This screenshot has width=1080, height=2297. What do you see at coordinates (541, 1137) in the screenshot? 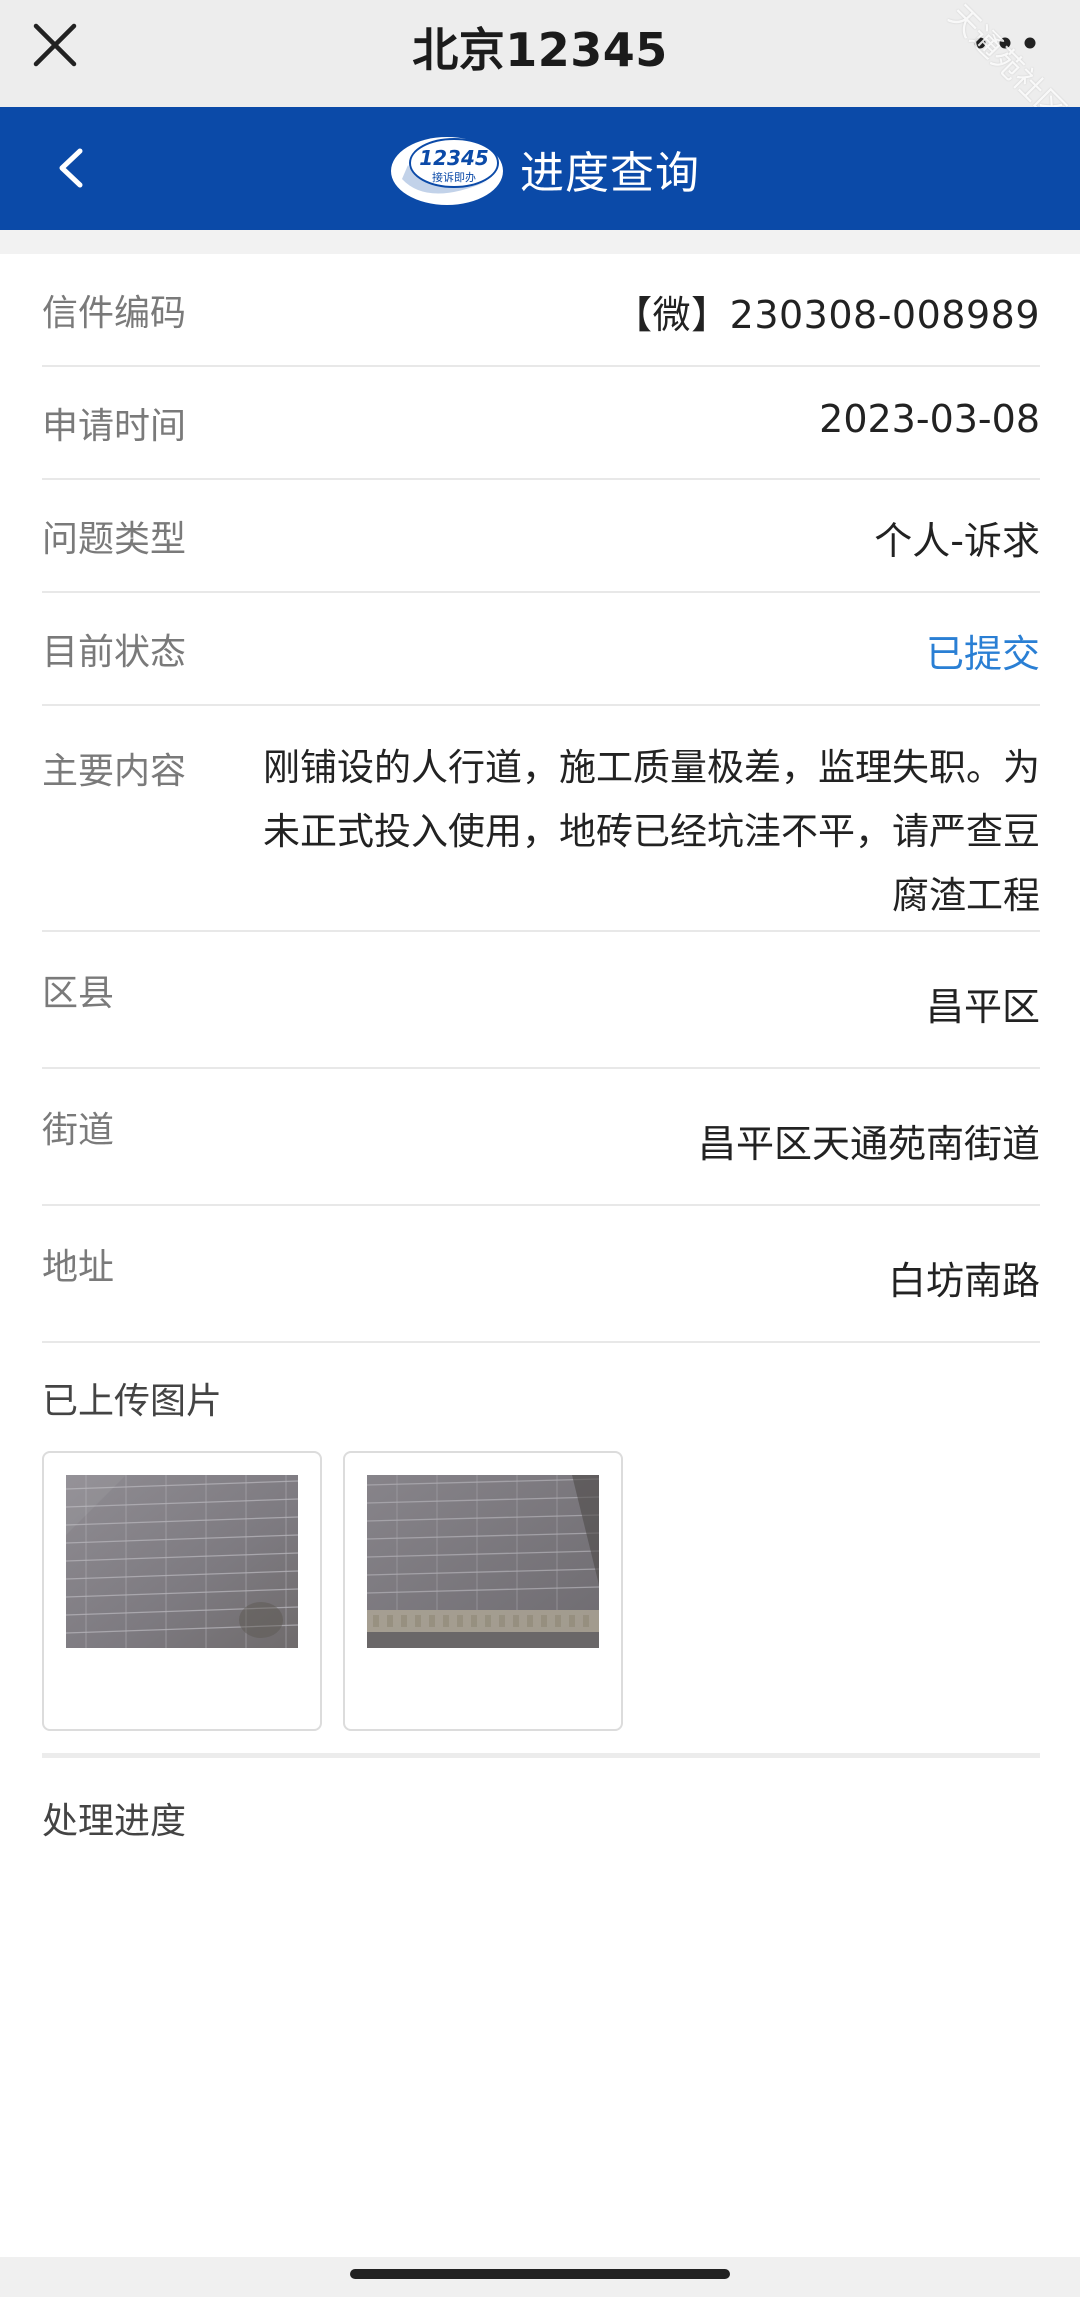
I see `row-street: 街道 昌平区天通苑南街道` at bounding box center [541, 1137].